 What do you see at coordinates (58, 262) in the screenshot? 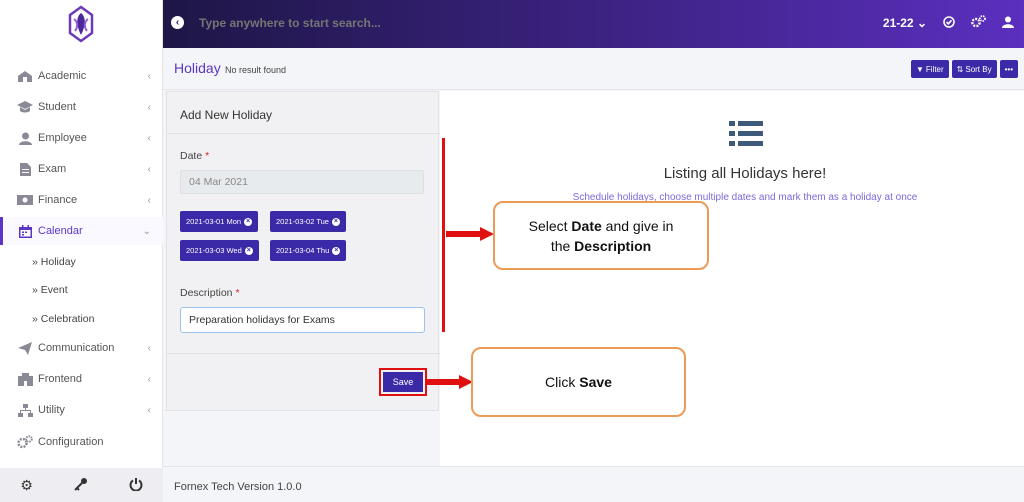
I see `sidebar-subitem-label: Holiday` at bounding box center [58, 262].